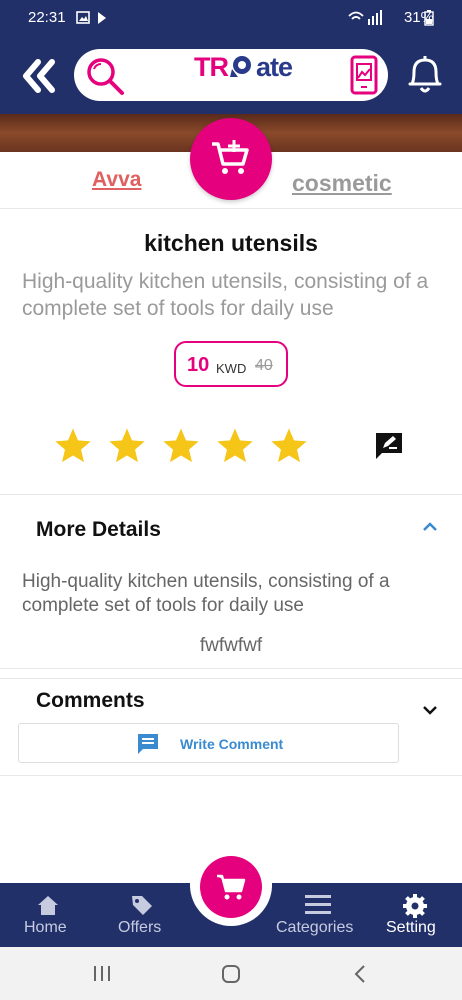 This screenshot has height=1000, width=462. I want to click on more-details-title: More Details, so click(98, 529).